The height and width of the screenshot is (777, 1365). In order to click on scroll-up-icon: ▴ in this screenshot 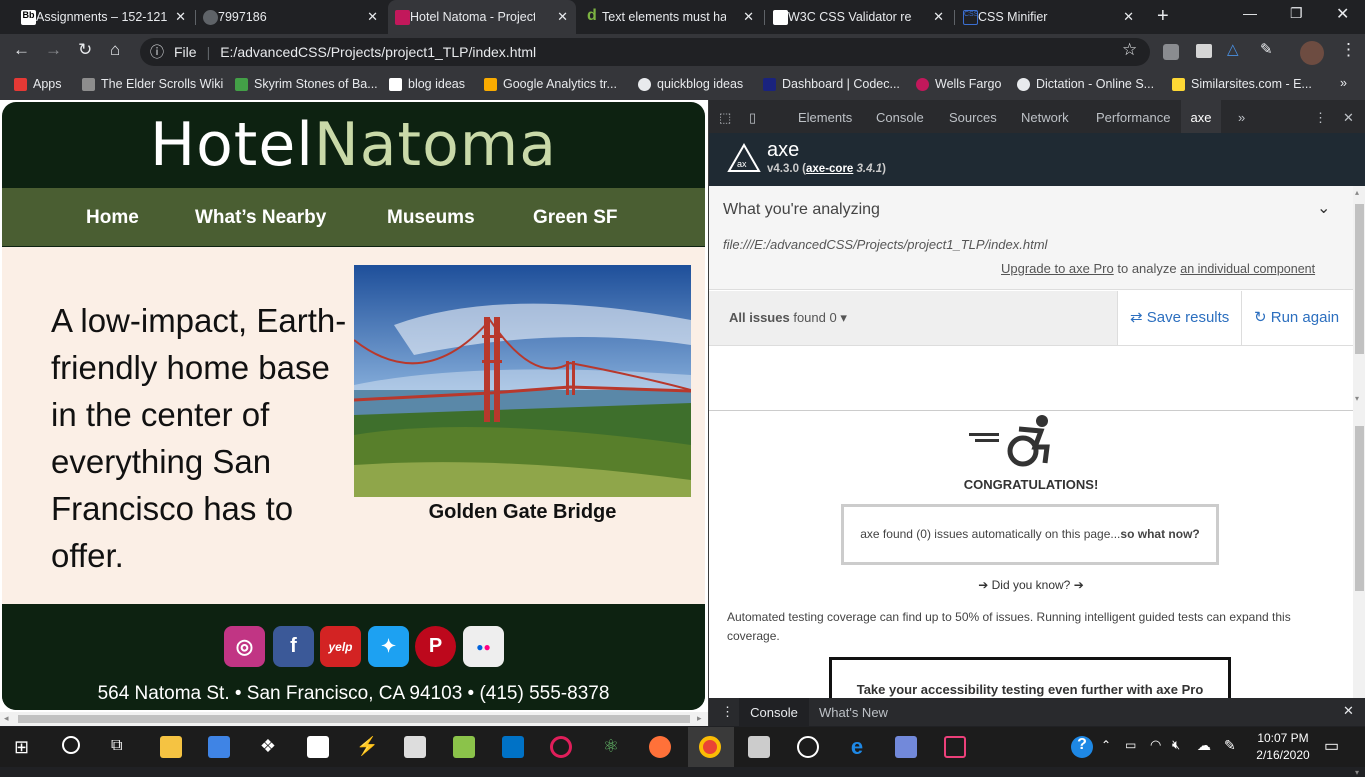, I will do `click(1357, 192)`.